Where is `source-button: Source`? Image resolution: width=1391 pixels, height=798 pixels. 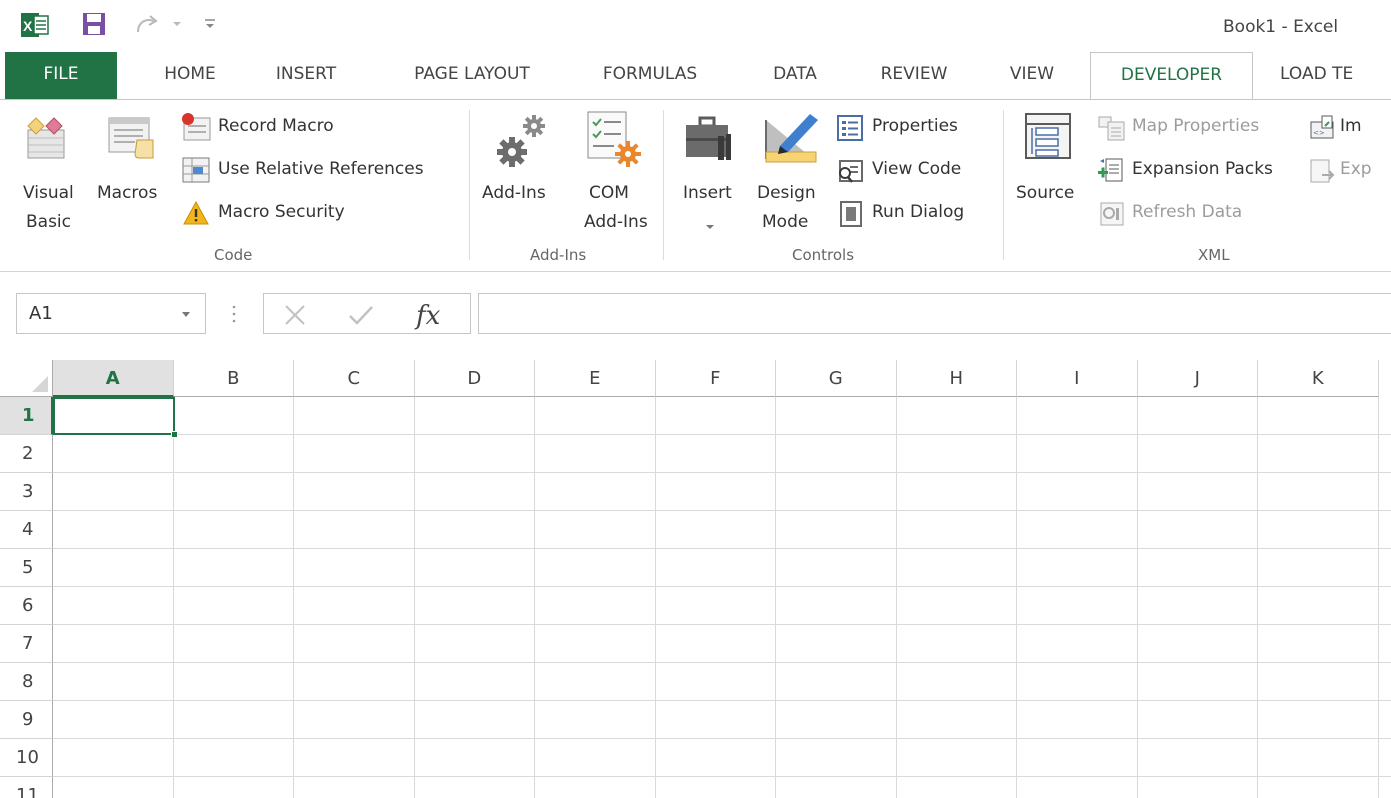 source-button: Source is located at coordinates (1050, 163).